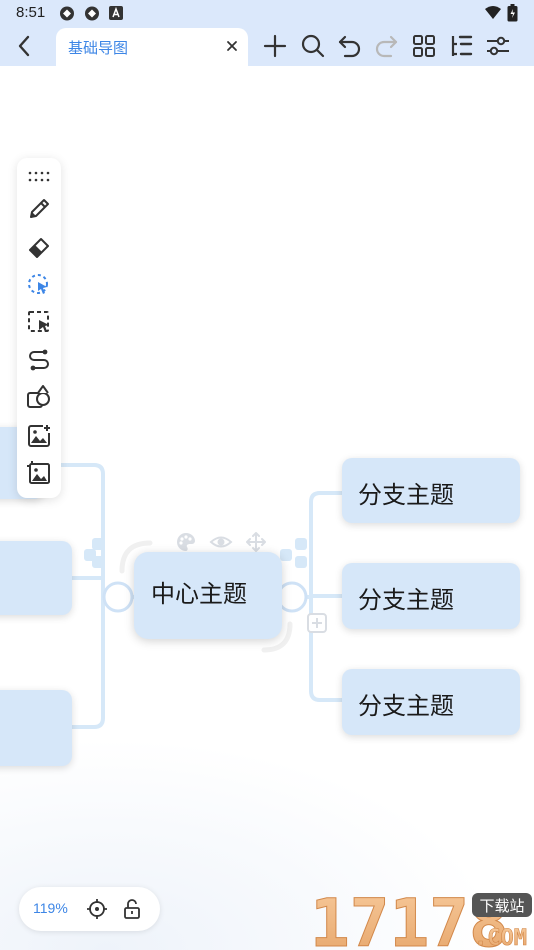 The width and height of the screenshot is (534, 950). What do you see at coordinates (50, 908) in the screenshot?
I see `zoom-level: 119%` at bounding box center [50, 908].